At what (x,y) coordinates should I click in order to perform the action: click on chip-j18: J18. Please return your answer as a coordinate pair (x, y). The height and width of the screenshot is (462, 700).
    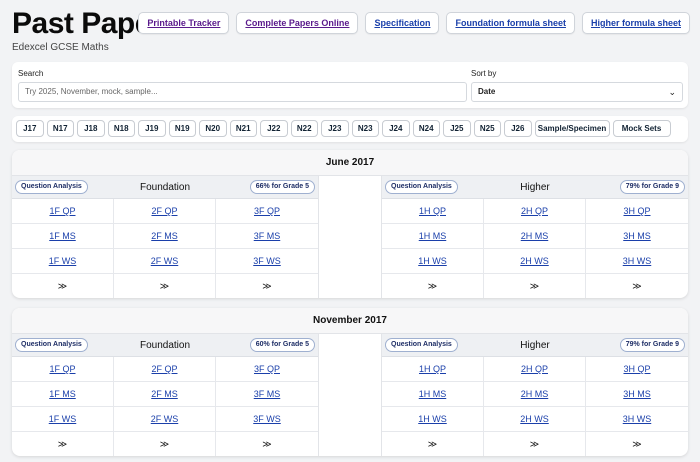
    Looking at the image, I should click on (91, 128).